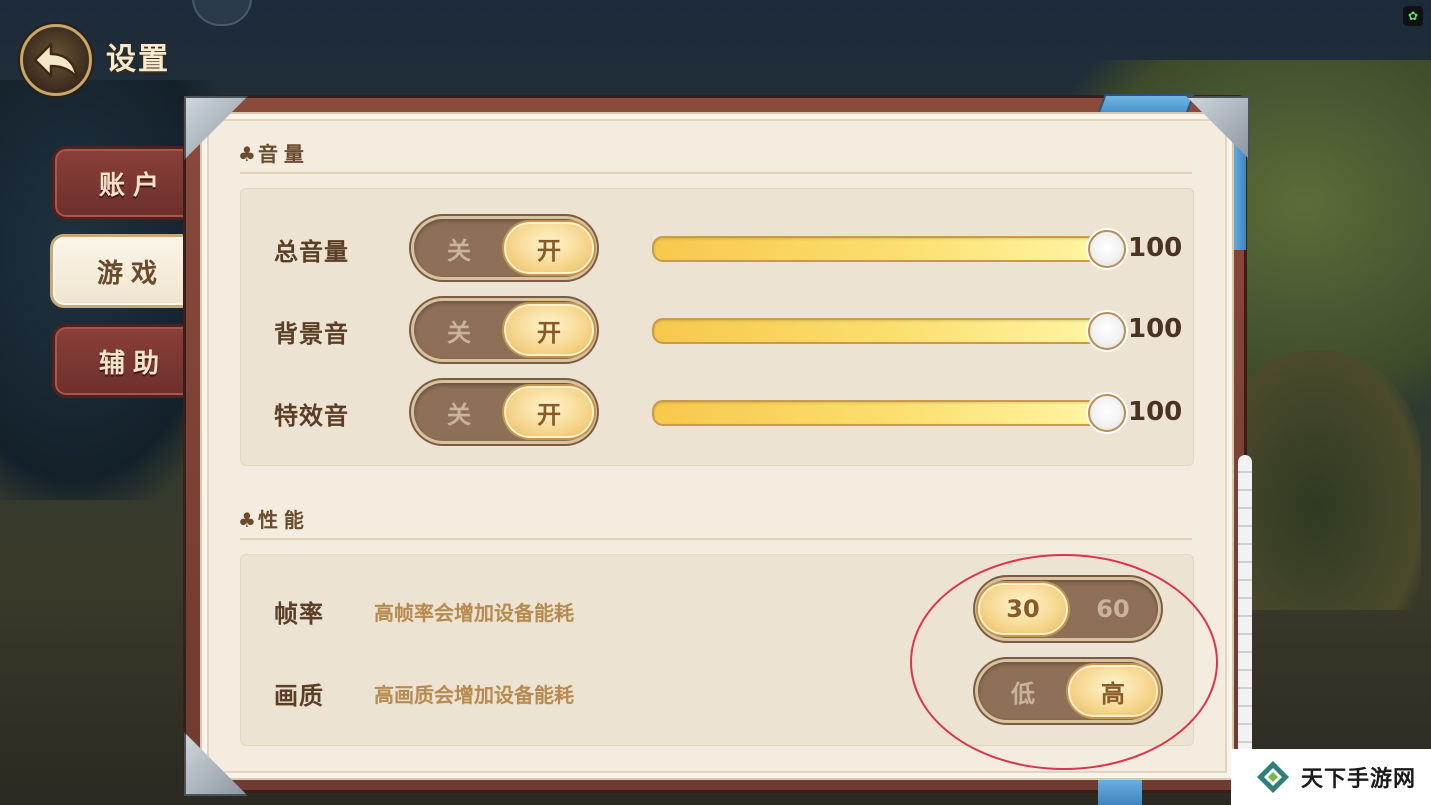 The image size is (1431, 805). Describe the element at coordinates (880, 331) in the screenshot. I see `bgm-volume-slider` at that location.